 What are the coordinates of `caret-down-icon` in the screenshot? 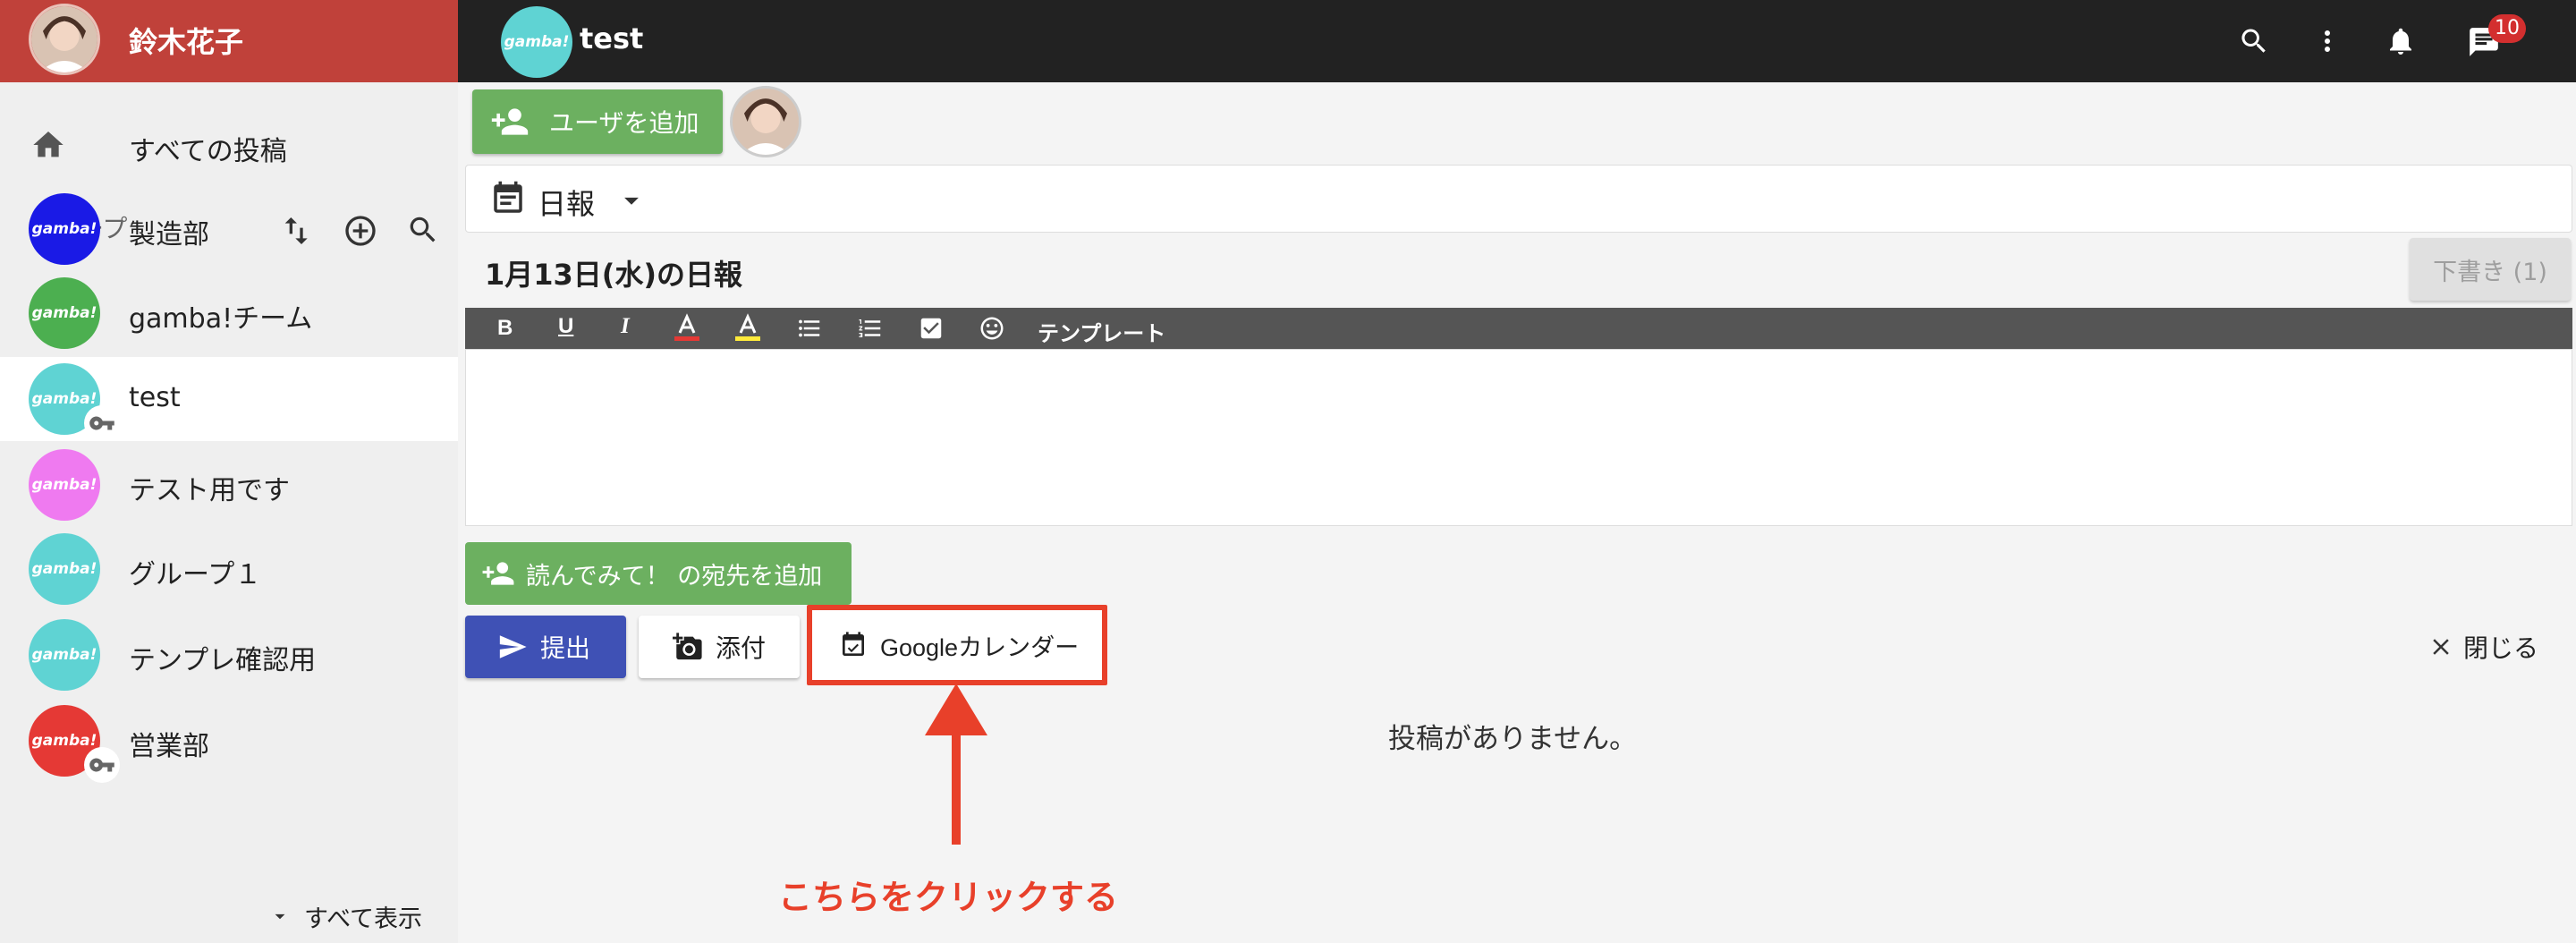 It's located at (280, 917).